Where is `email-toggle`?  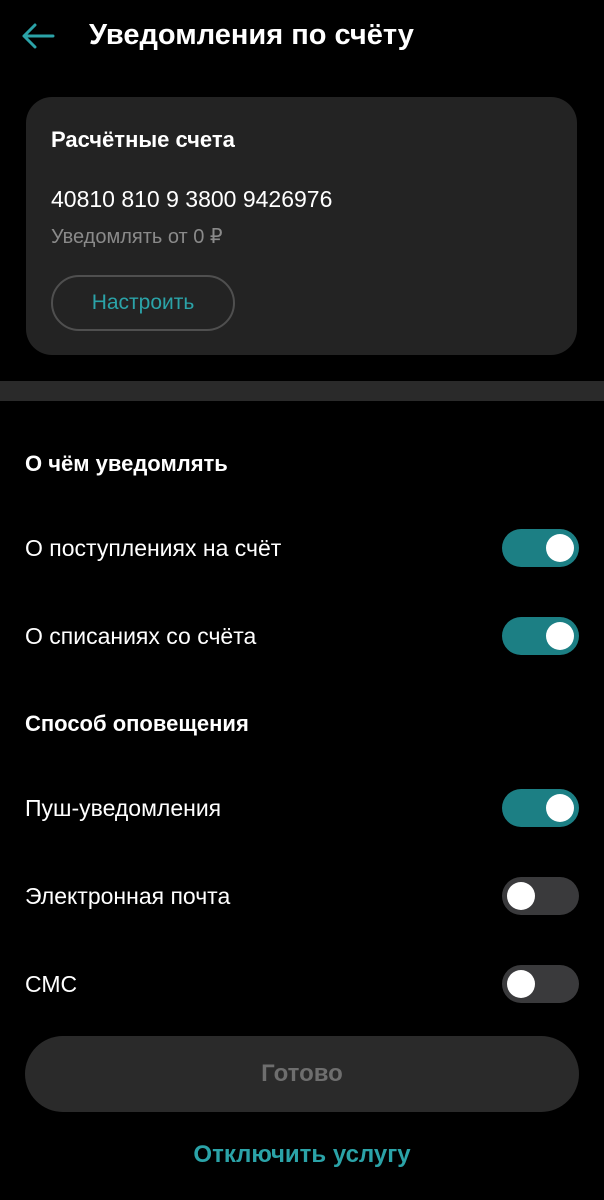 email-toggle is located at coordinates (540, 896).